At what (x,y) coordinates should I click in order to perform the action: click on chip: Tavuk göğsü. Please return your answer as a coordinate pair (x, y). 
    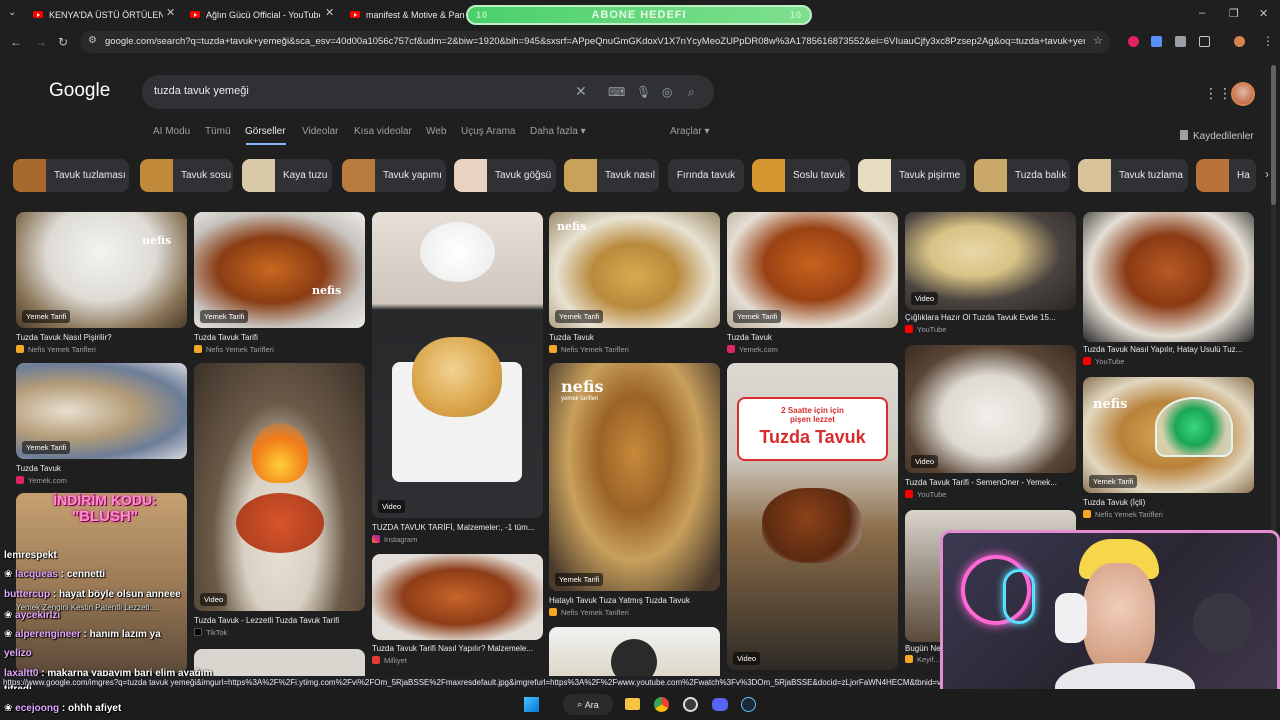
    Looking at the image, I should click on (505, 175).